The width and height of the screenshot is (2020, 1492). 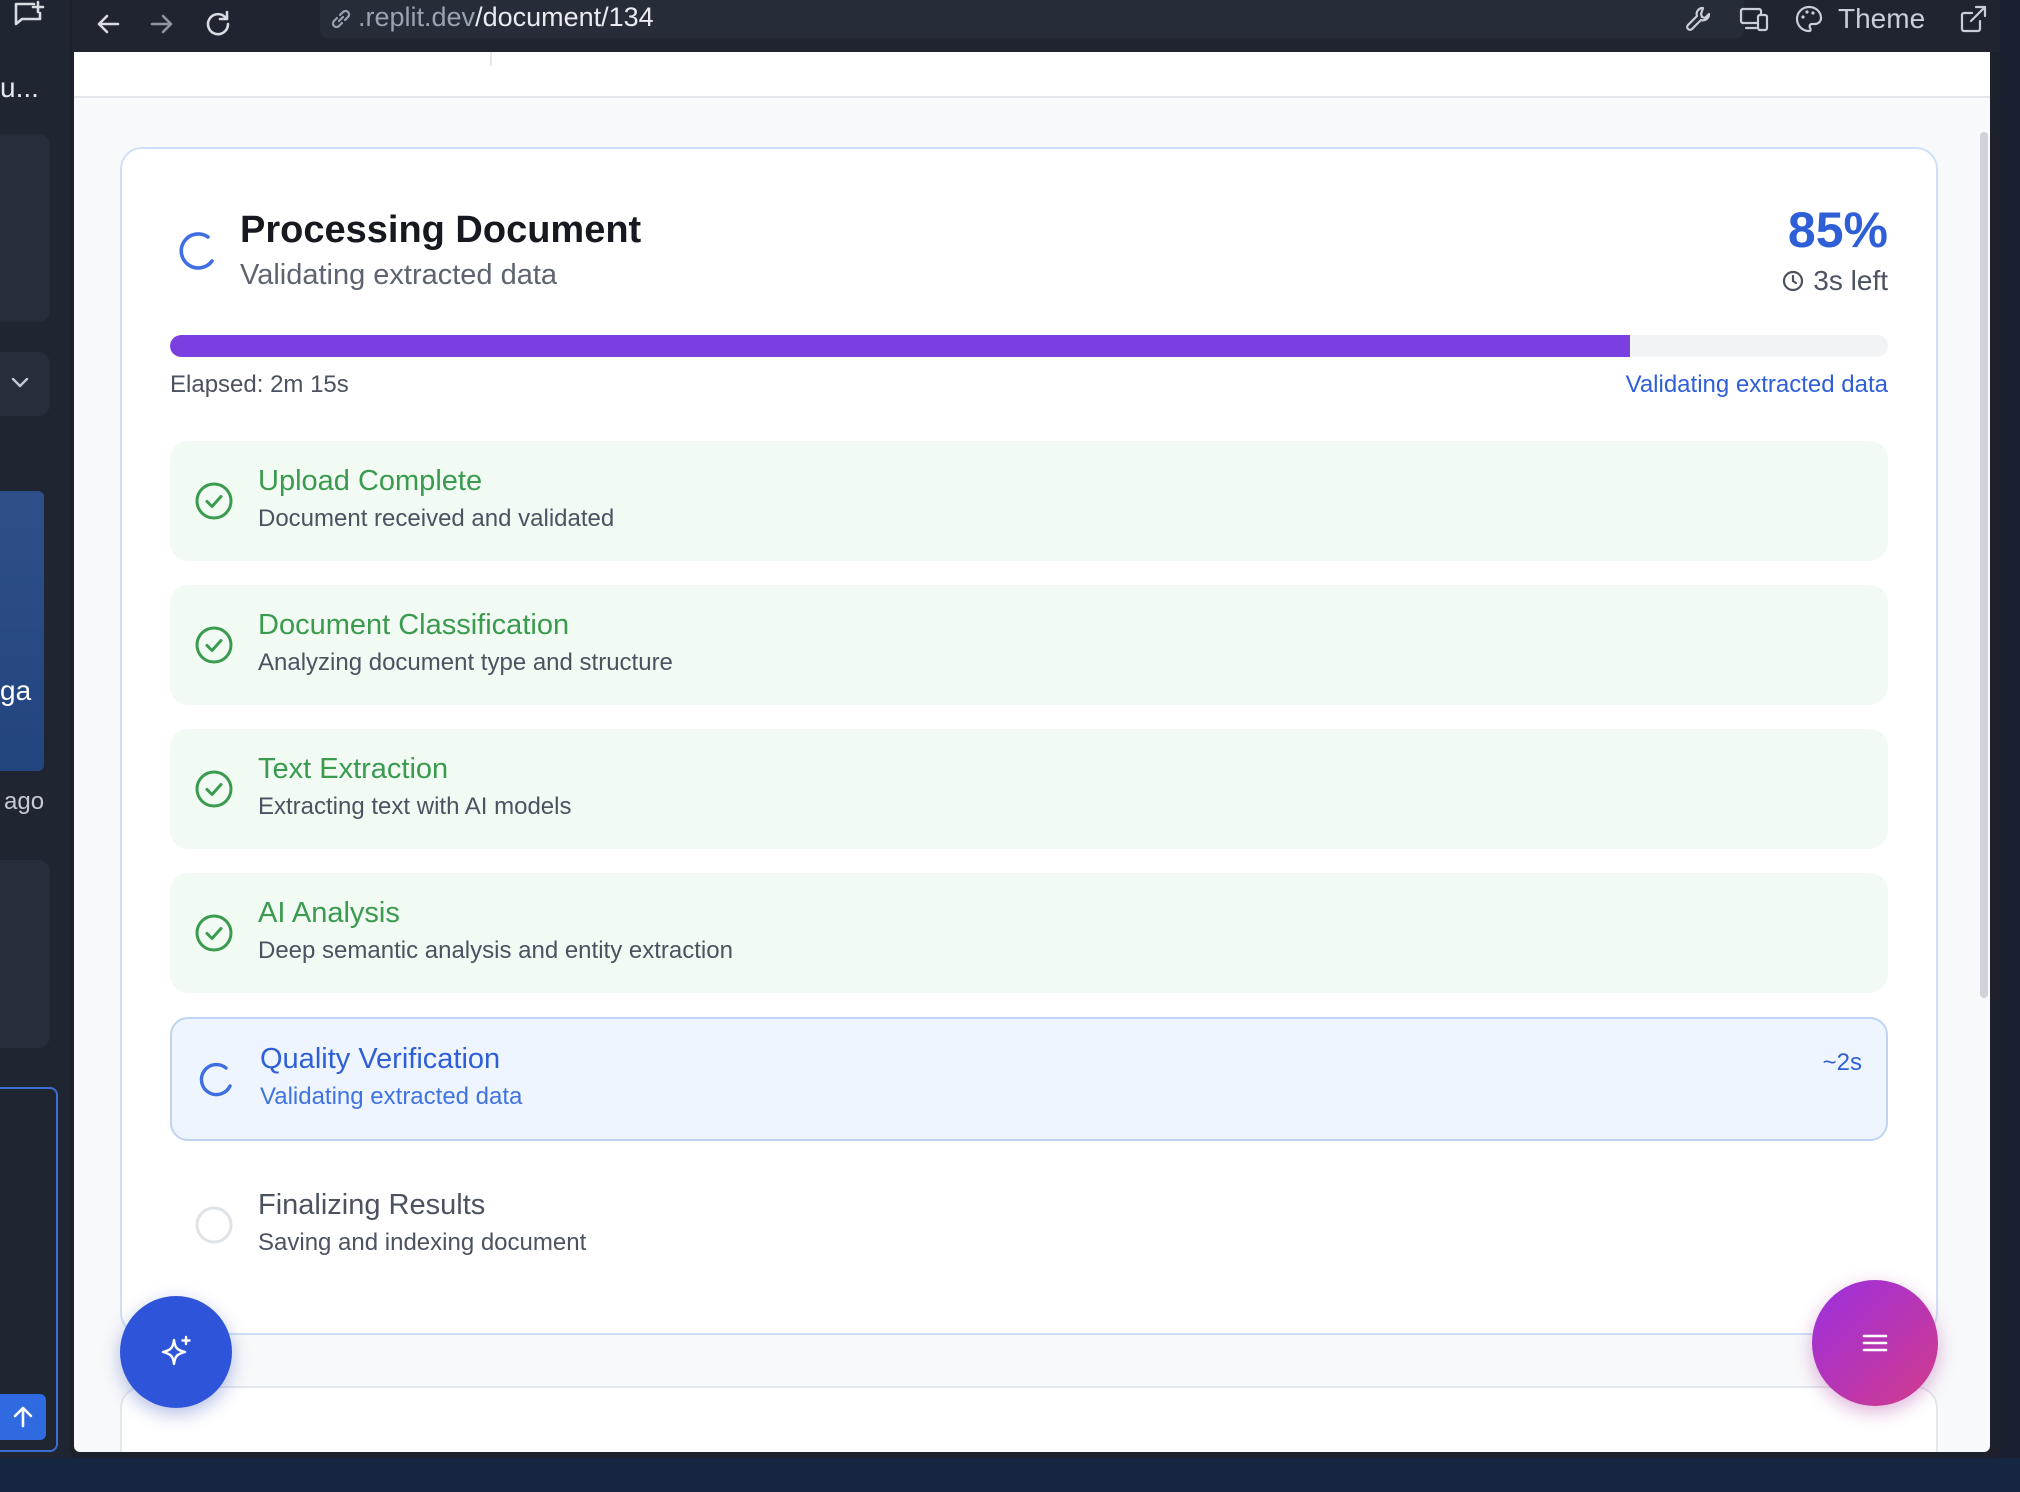 What do you see at coordinates (1756, 384) in the screenshot?
I see `current-phase: Validating extracted data` at bounding box center [1756, 384].